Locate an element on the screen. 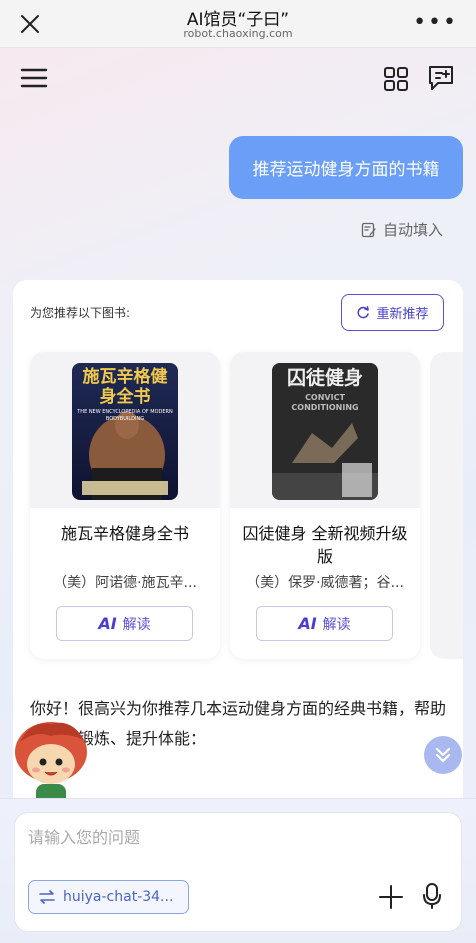 This screenshot has height=943, width=476. refresh-recommendation-button: 重新推荐 is located at coordinates (392, 312).